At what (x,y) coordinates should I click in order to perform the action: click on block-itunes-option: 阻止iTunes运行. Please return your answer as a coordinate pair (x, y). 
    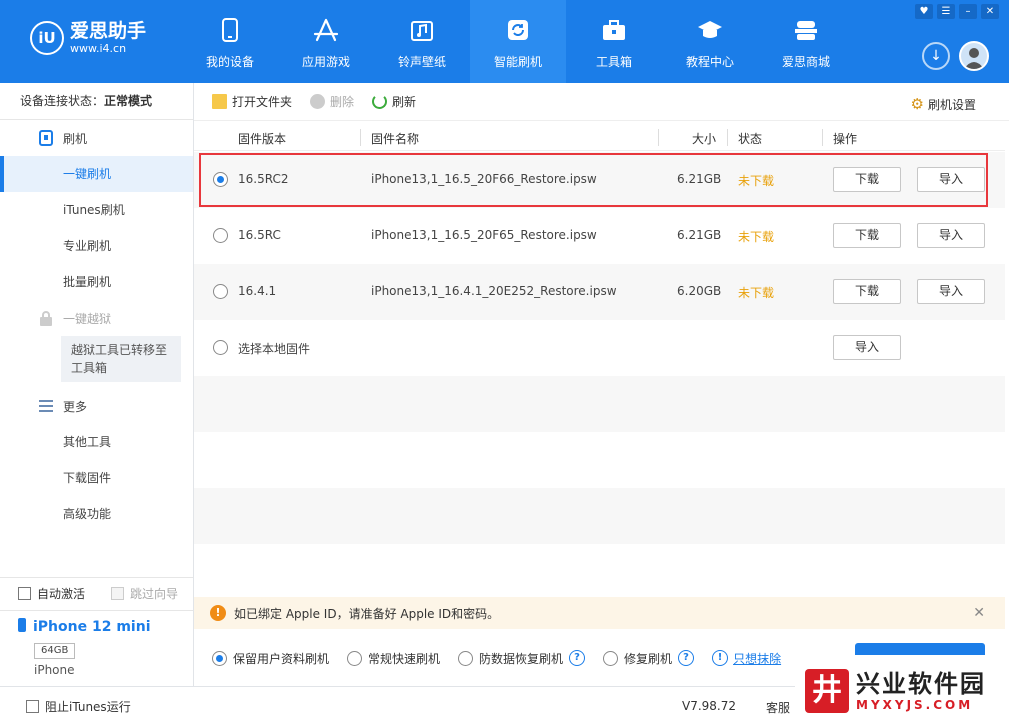
    Looking at the image, I should click on (78, 706).